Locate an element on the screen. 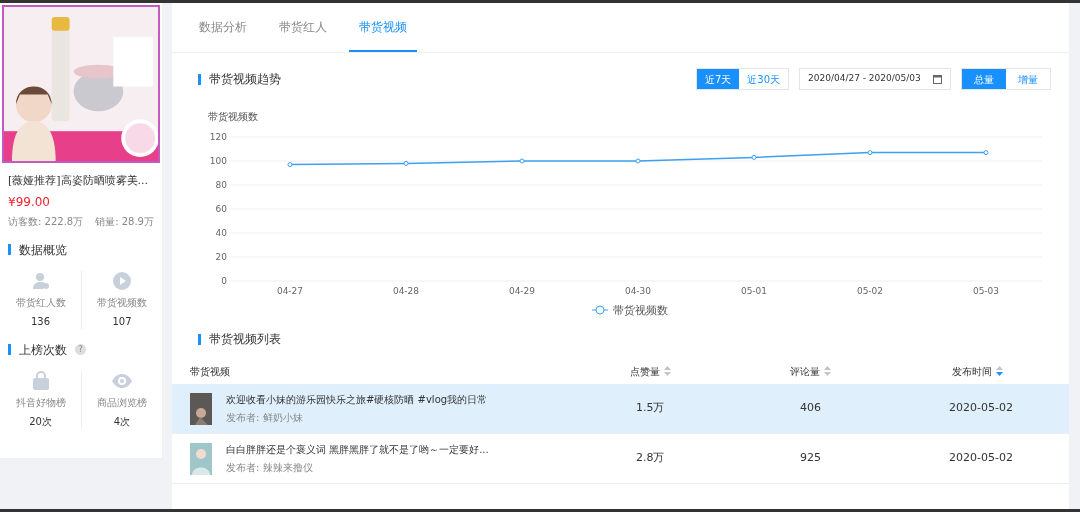 The height and width of the screenshot is (512, 1080). tab: 数据分析 is located at coordinates (223, 27).